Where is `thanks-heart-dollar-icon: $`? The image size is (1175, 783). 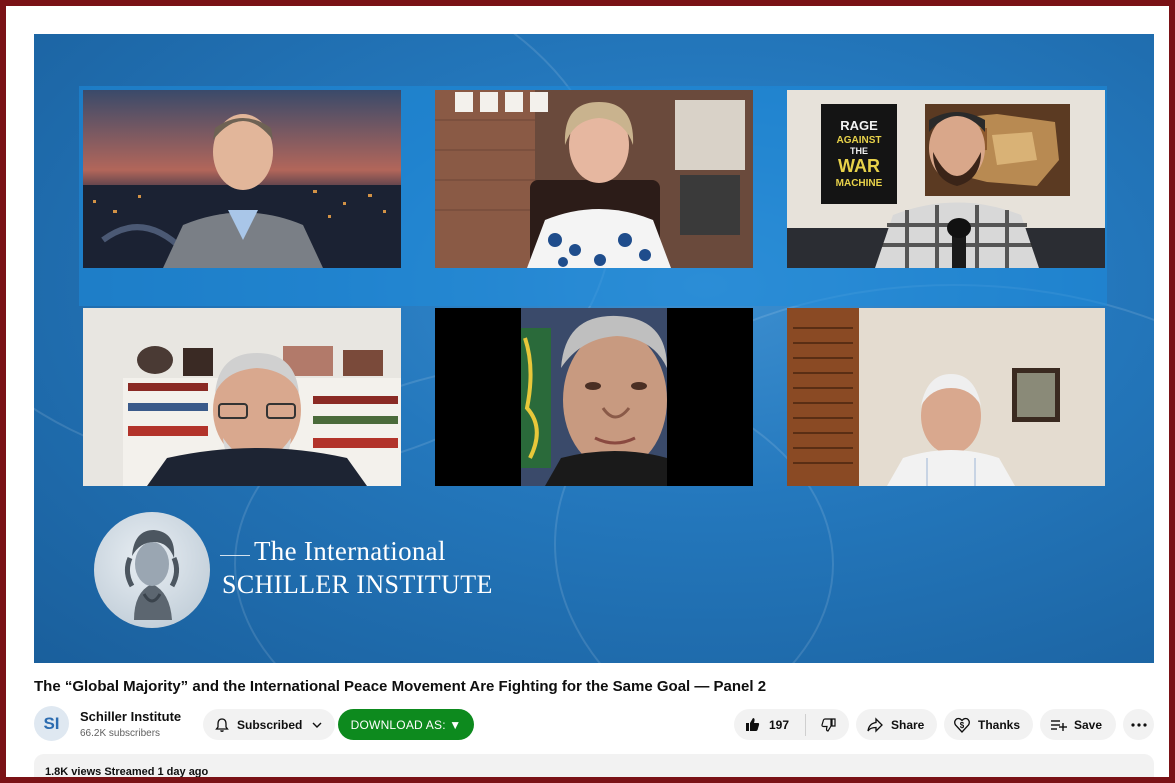 thanks-heart-dollar-icon: $ is located at coordinates (962, 725).